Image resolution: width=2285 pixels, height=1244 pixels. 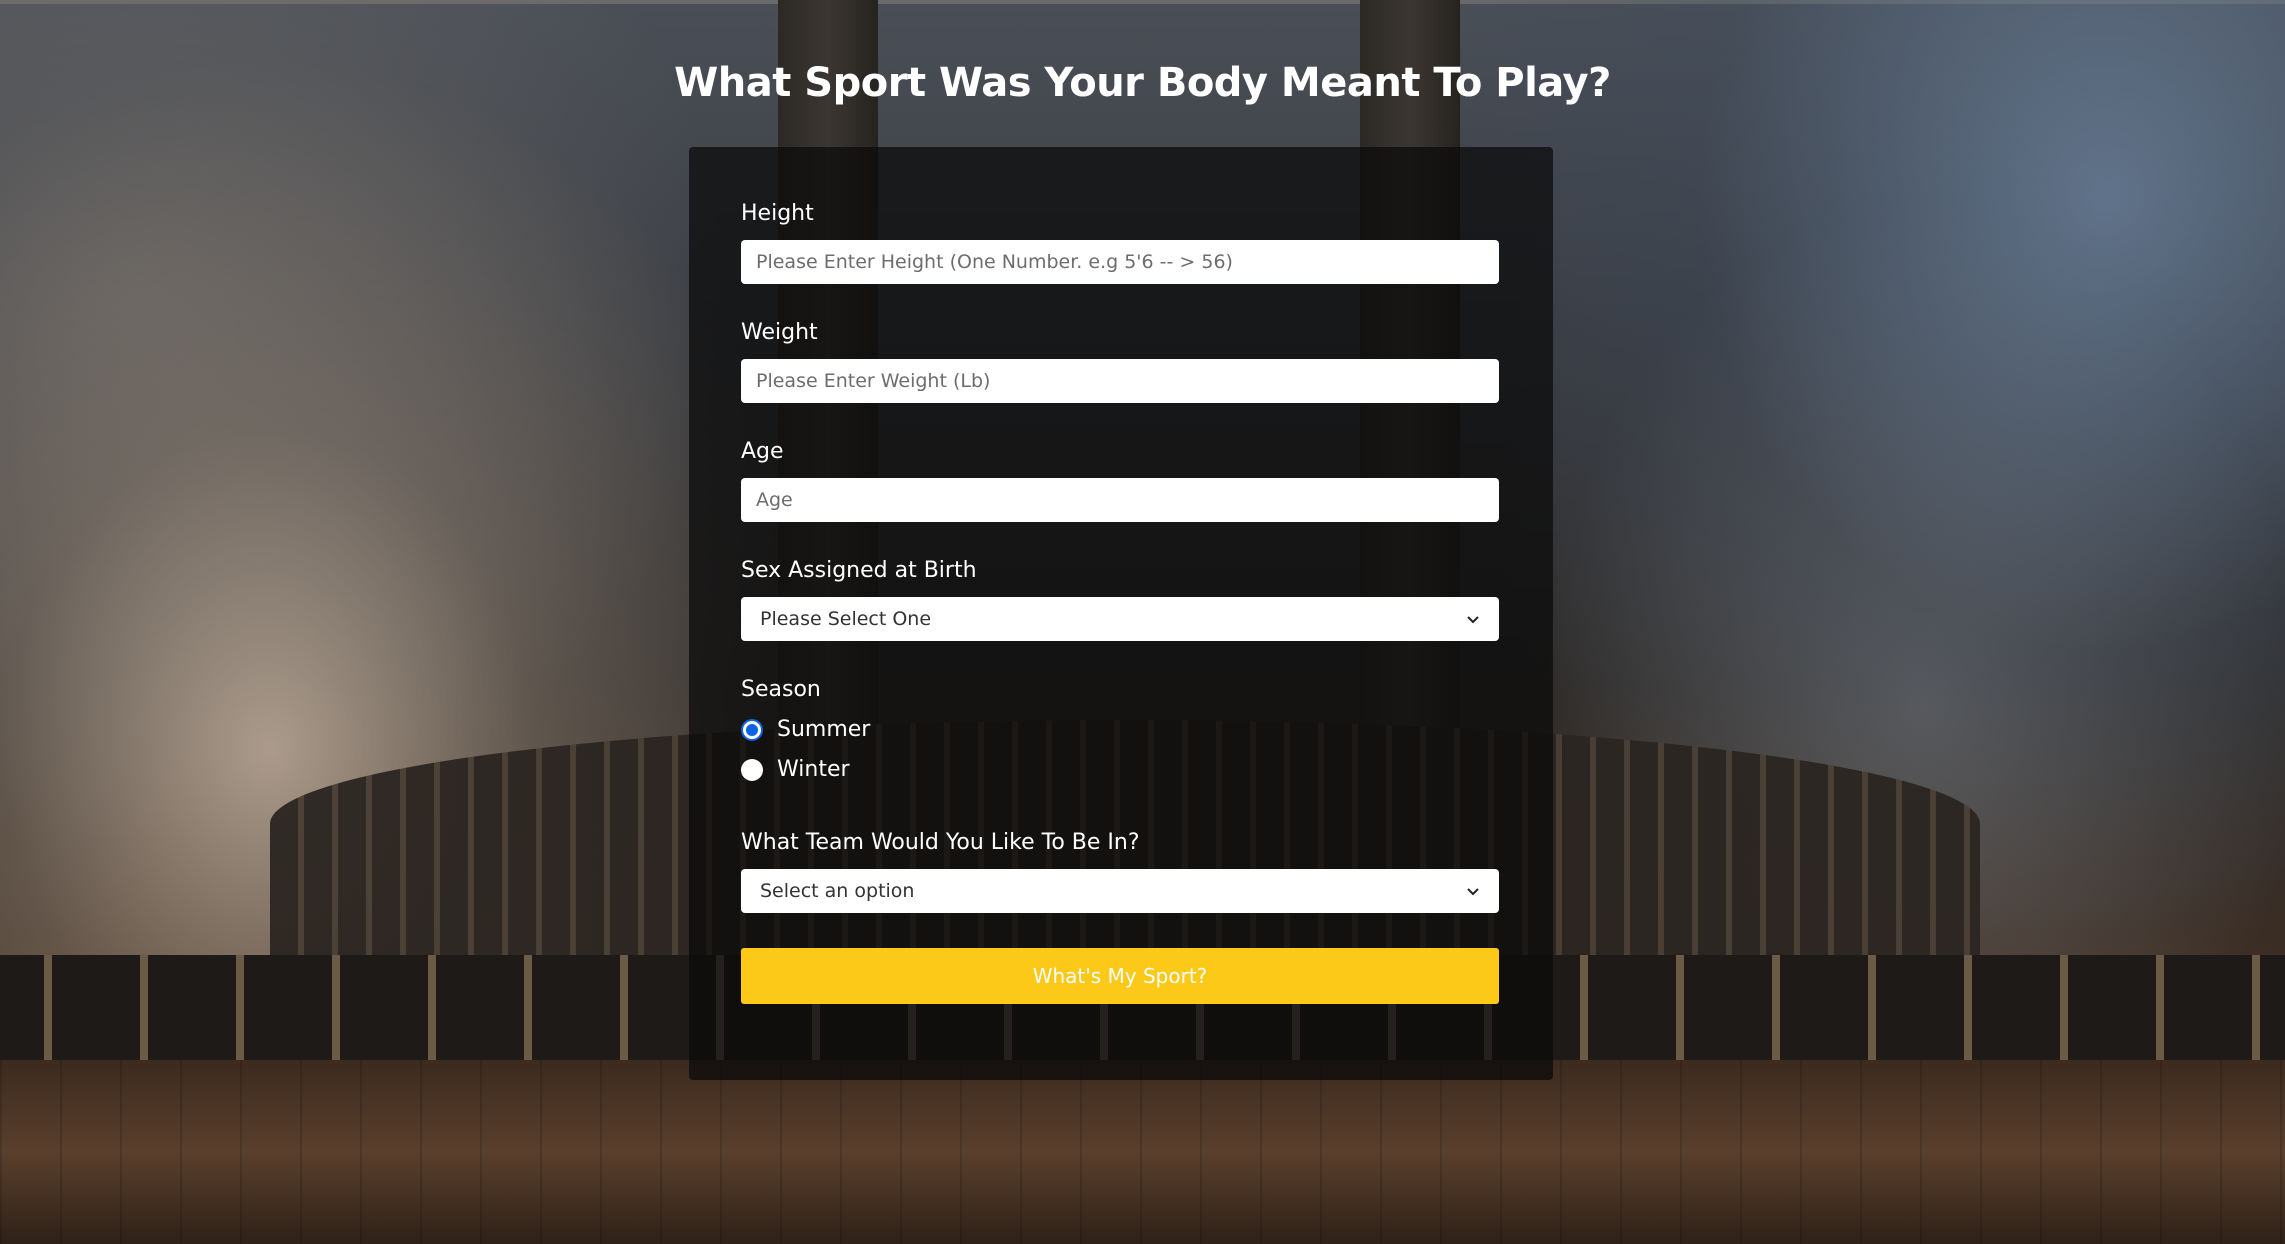 What do you see at coordinates (846, 619) in the screenshot?
I see `sex-select-value: Please Select One` at bounding box center [846, 619].